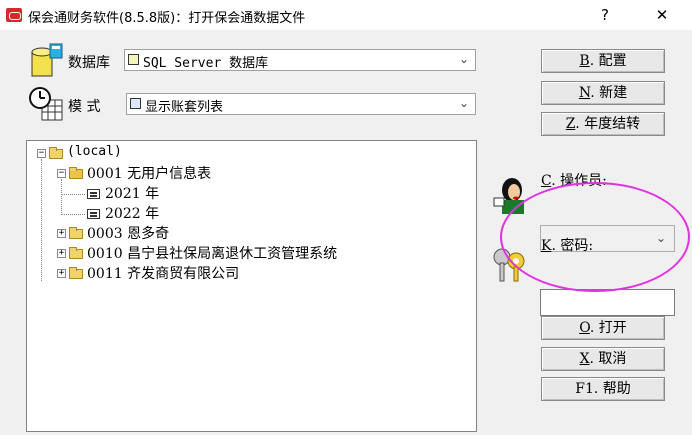 The image size is (692, 435). What do you see at coordinates (346, 15) in the screenshot?
I see `title-bar: 保会通财务软件(8.5.8版)：打开保会通数据文件 ? ✕` at bounding box center [346, 15].